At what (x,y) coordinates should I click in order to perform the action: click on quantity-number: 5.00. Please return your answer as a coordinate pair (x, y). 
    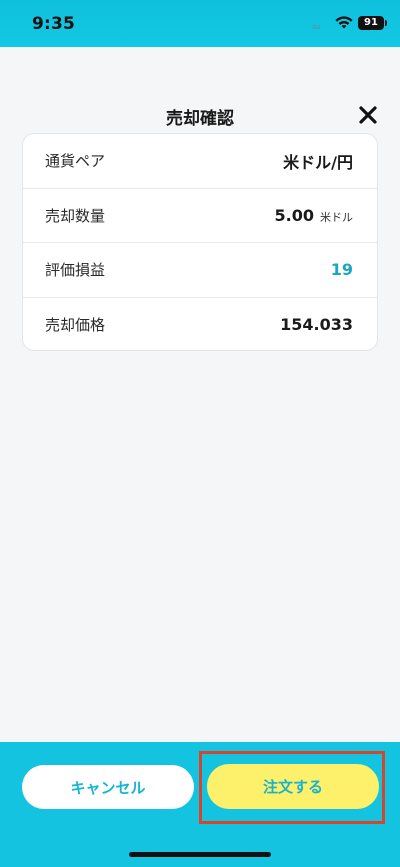
    Looking at the image, I should click on (294, 215).